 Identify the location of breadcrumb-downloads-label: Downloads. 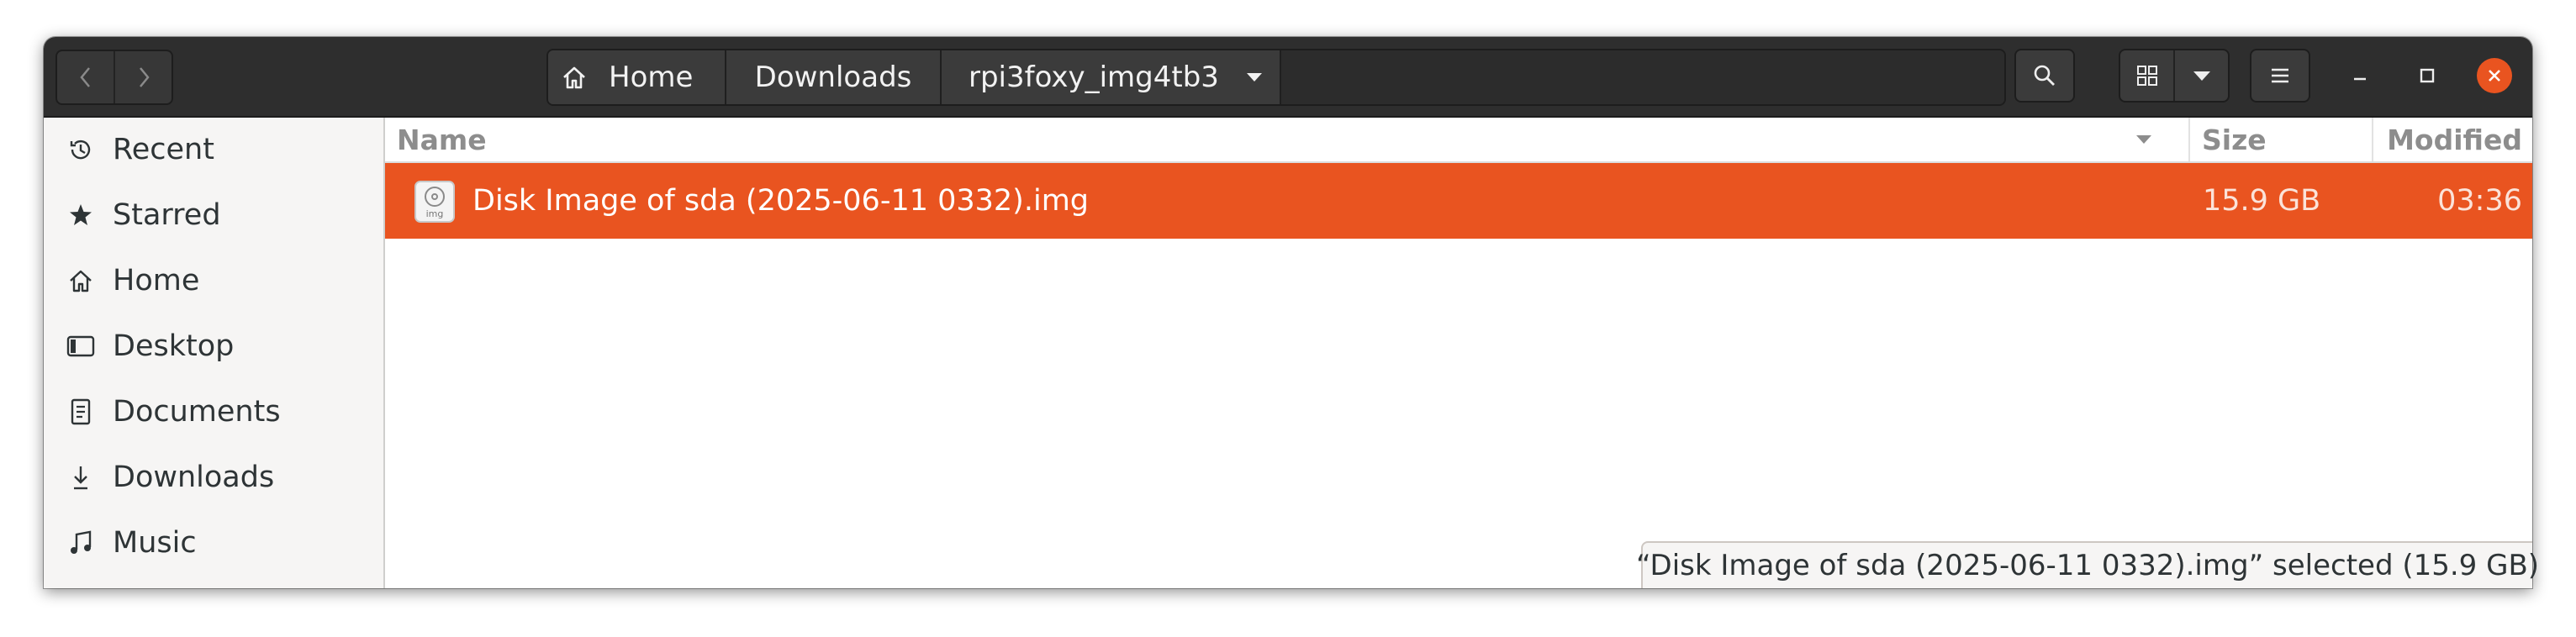
(833, 77).